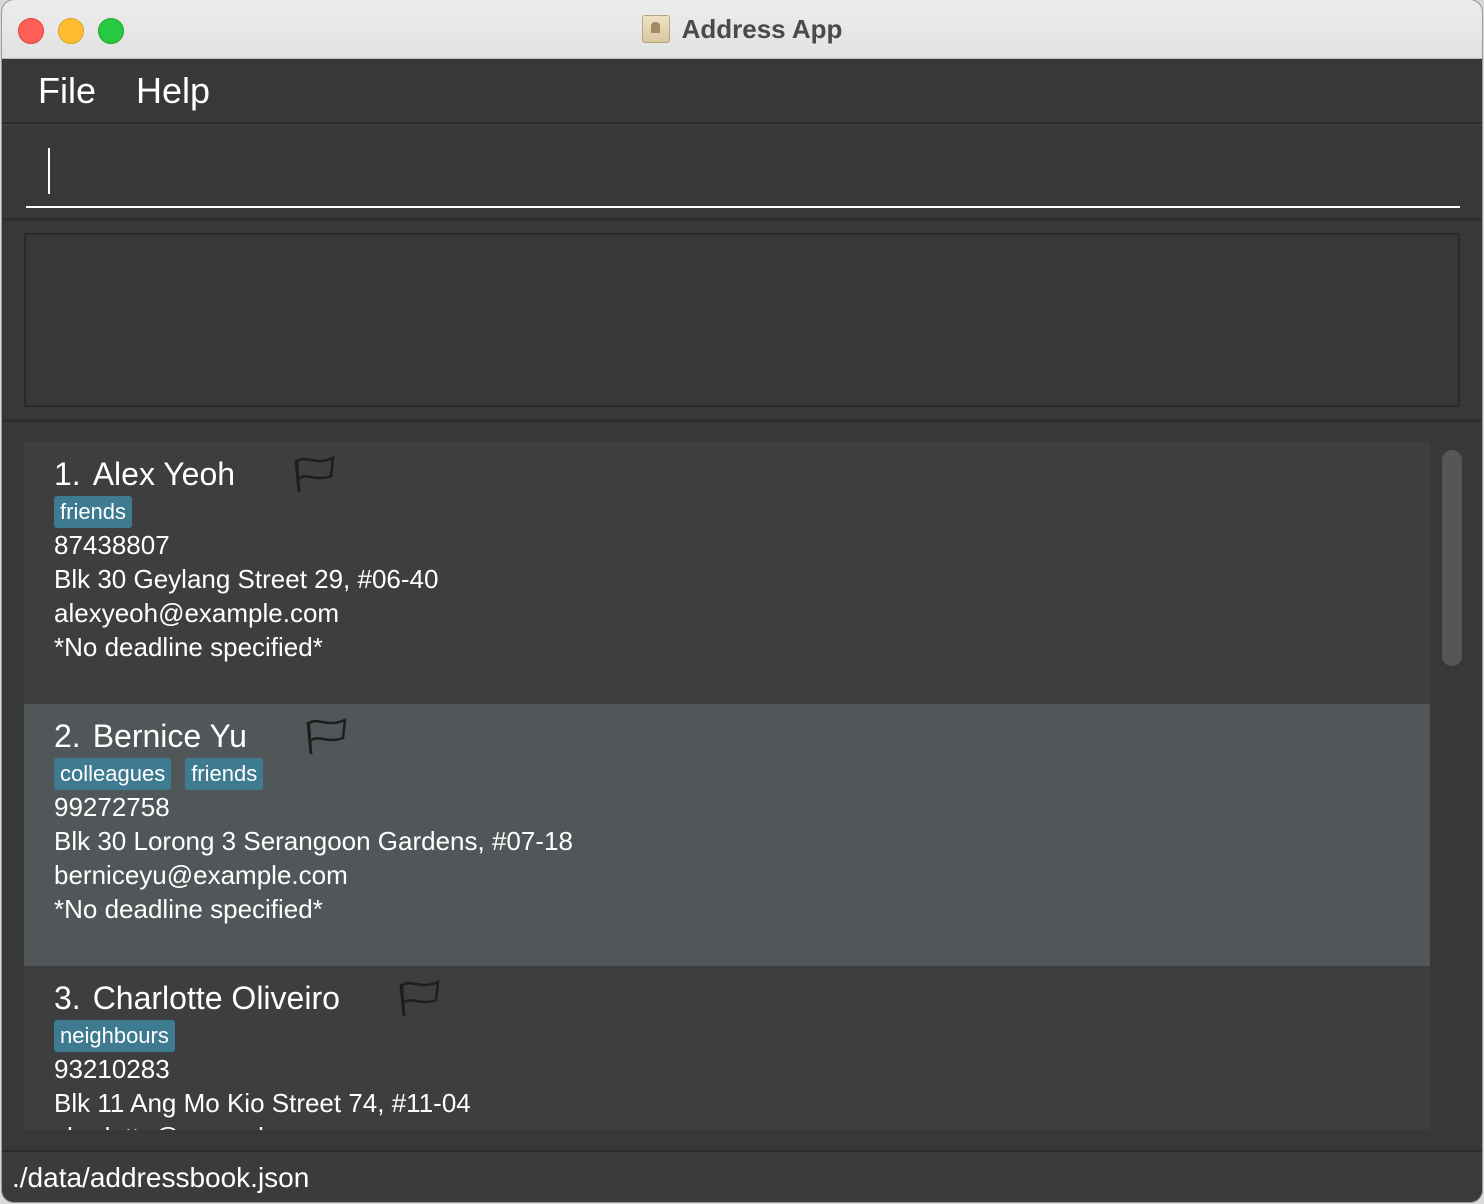  I want to click on result-display, so click(742, 320).